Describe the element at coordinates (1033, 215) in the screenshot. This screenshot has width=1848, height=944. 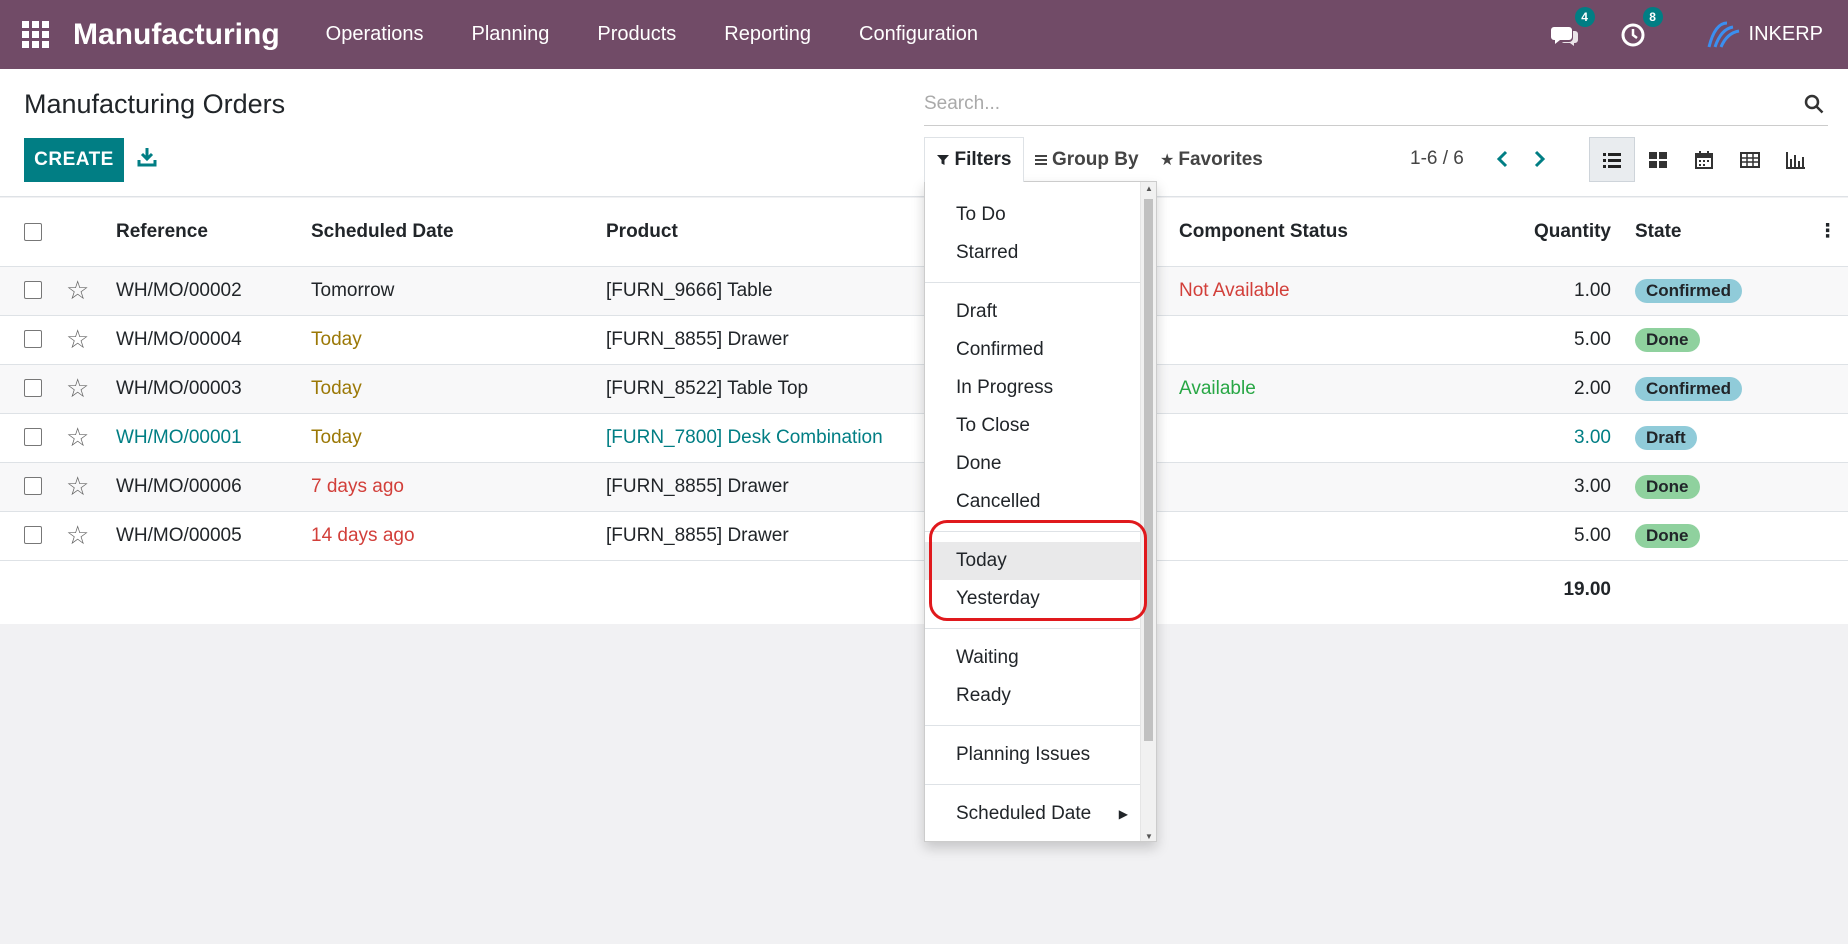
I see `filter-to-do: To Do` at that location.